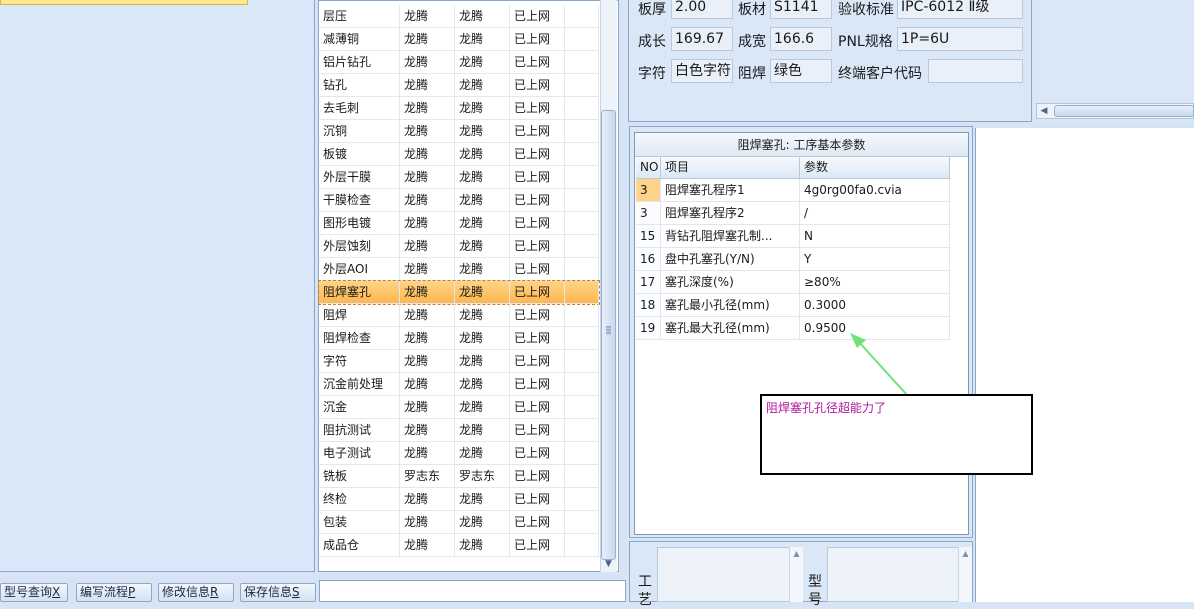 This screenshot has width=1194, height=609. What do you see at coordinates (796, 574) in the screenshot?
I see `memo-scroll-up-icon: ▲` at bounding box center [796, 574].